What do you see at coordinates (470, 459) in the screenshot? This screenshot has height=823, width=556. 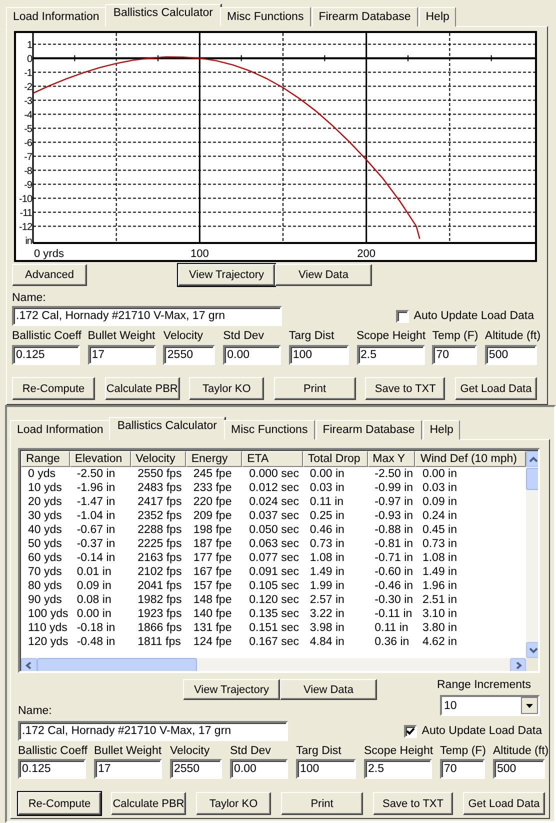 I see `column-header: Wind Def (10 mph)` at bounding box center [470, 459].